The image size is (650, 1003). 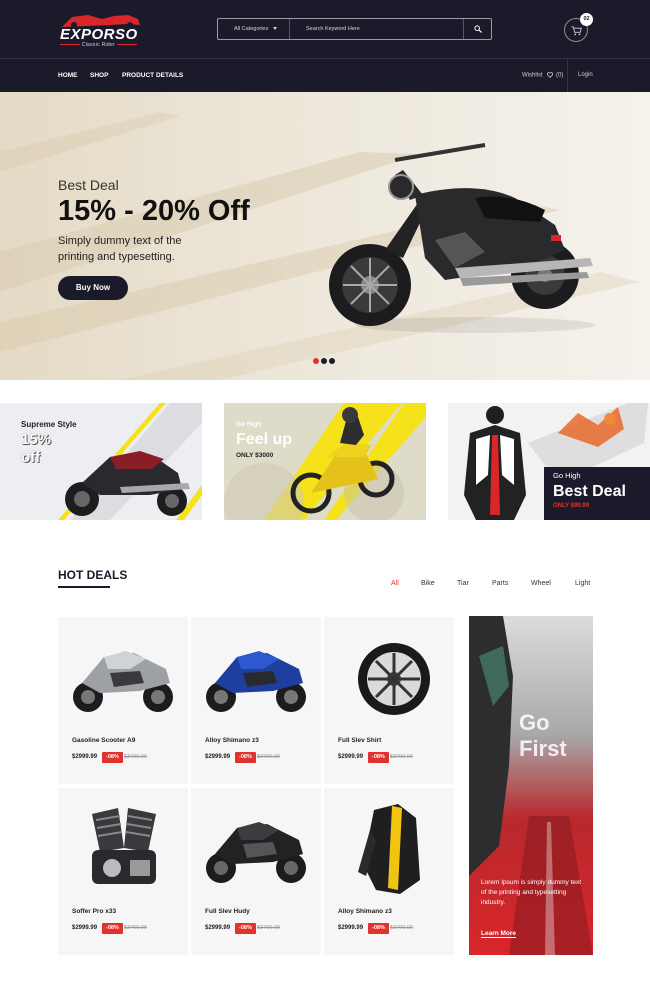 I want to click on alloy-wheel-image, so click(x=394, y=679).